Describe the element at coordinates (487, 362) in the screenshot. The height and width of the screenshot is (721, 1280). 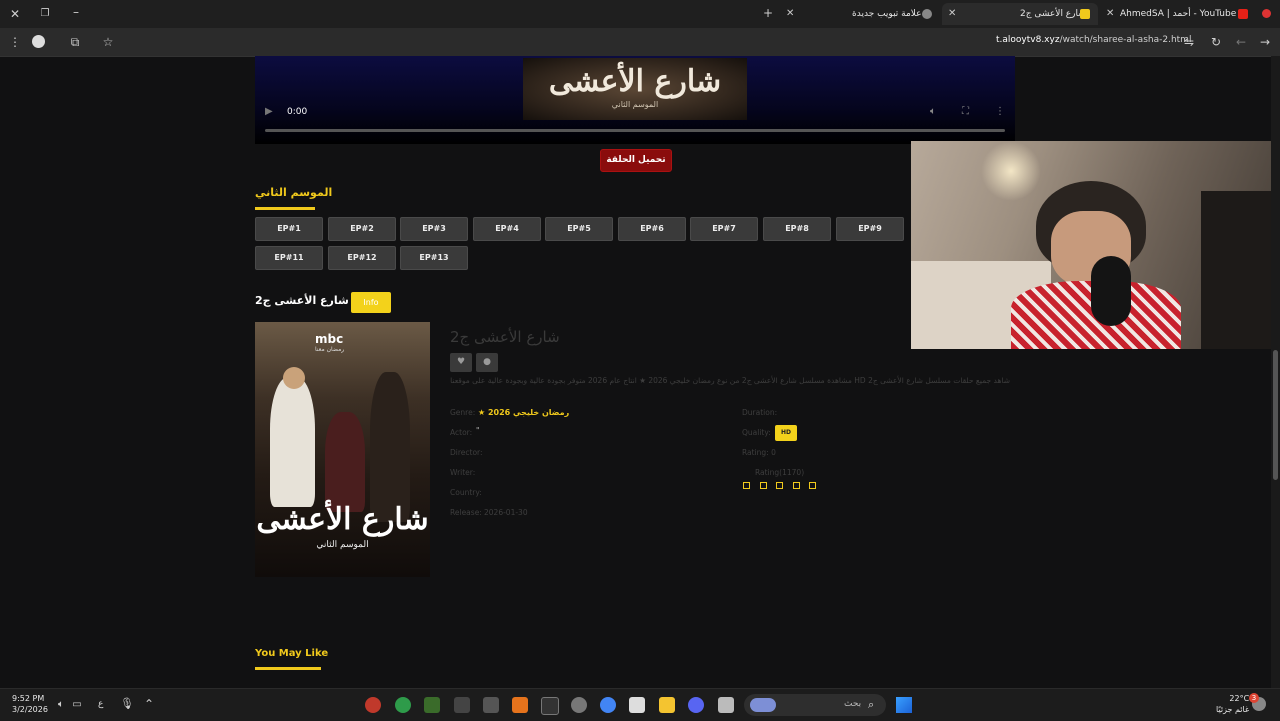
I see `watchlist-clock-icon: ●` at that location.